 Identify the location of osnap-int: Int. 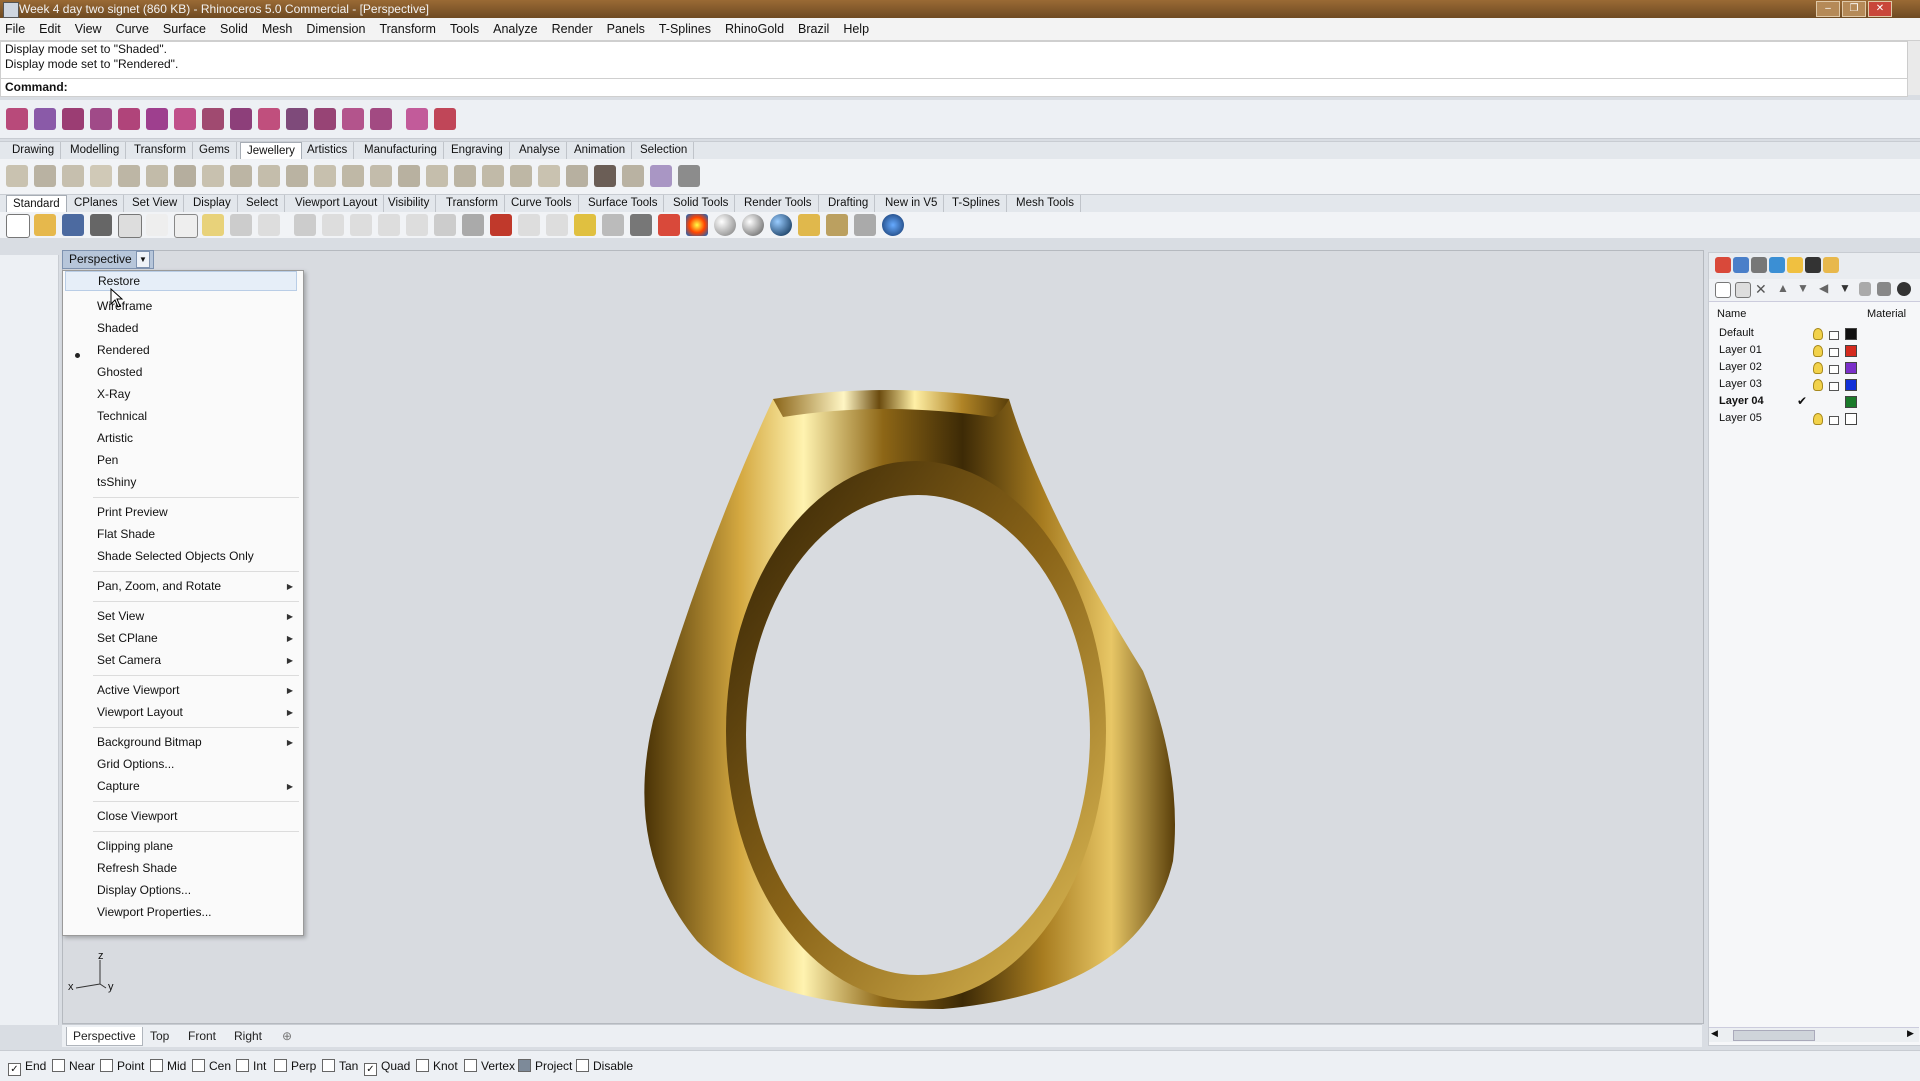
(251, 1066).